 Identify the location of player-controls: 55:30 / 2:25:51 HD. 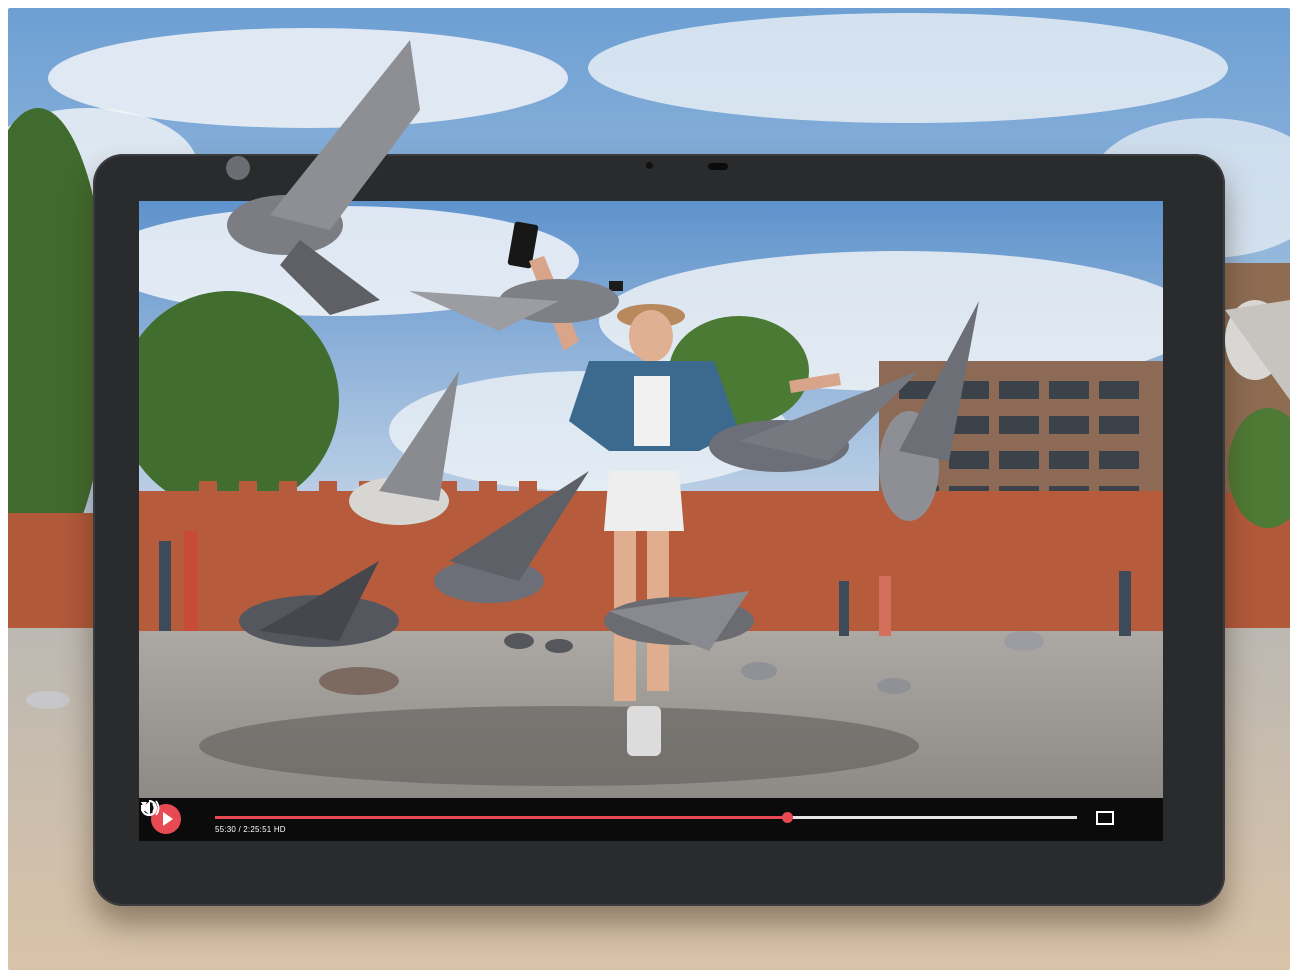
(651, 819).